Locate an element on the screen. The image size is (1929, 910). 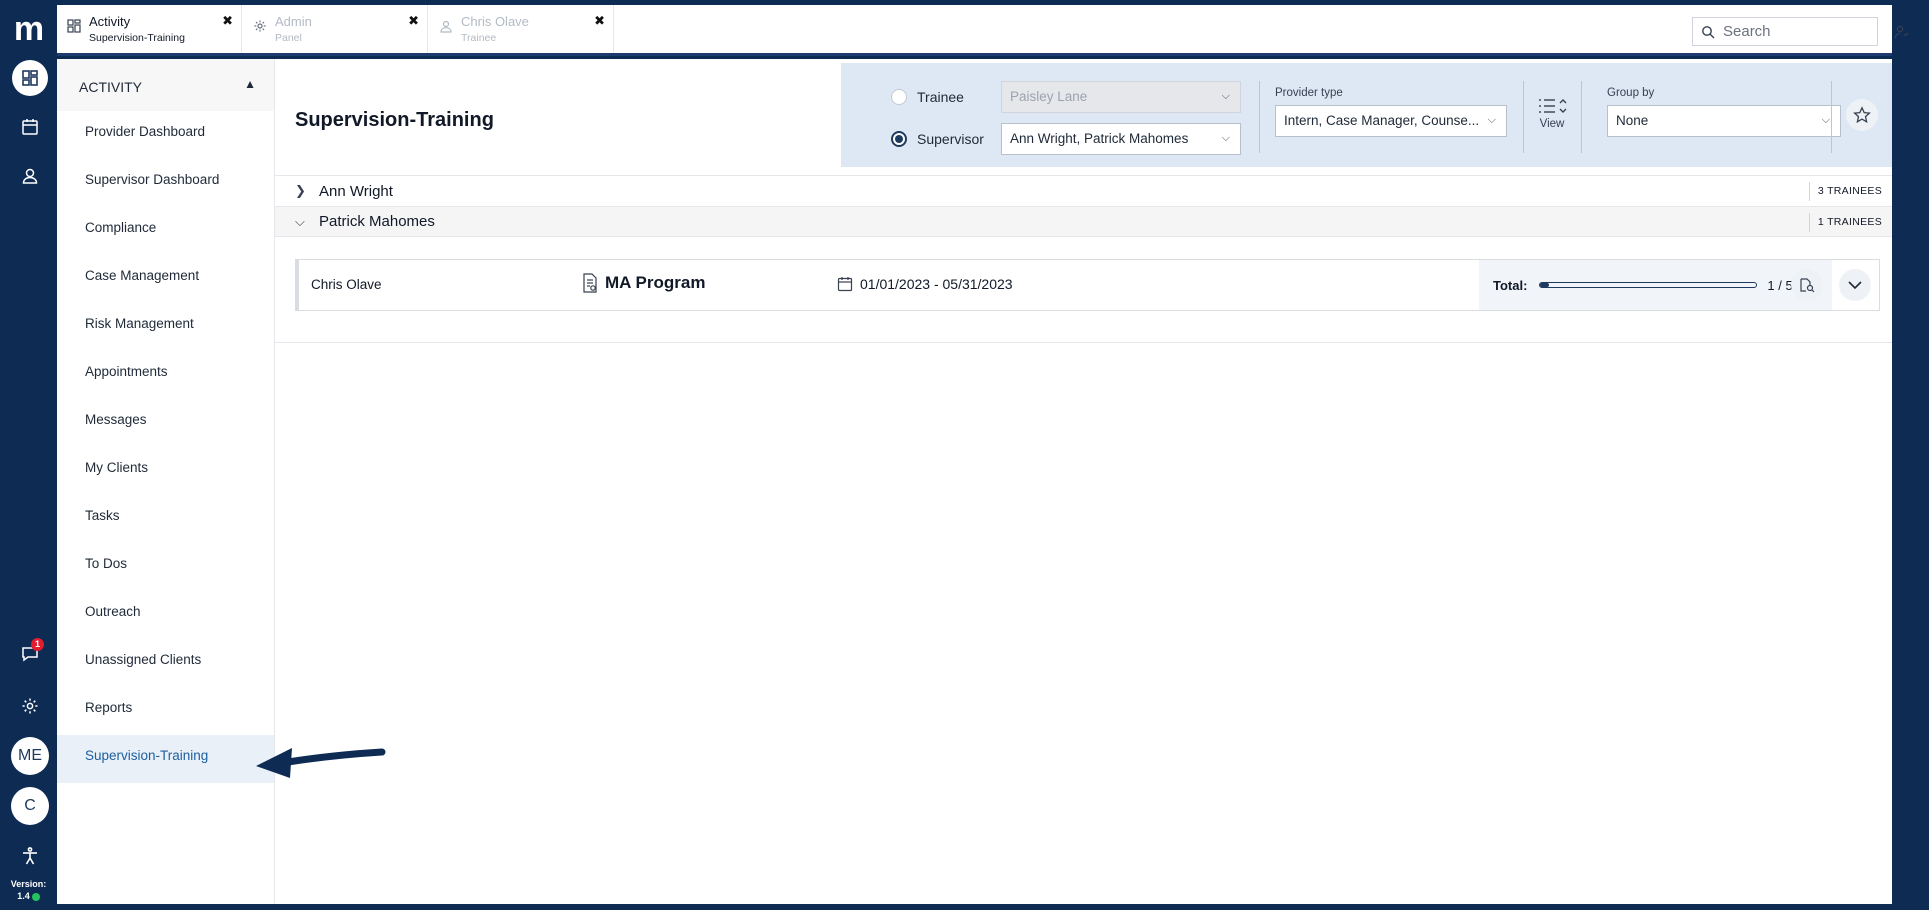
tab-title: Activity is located at coordinates (110, 21).